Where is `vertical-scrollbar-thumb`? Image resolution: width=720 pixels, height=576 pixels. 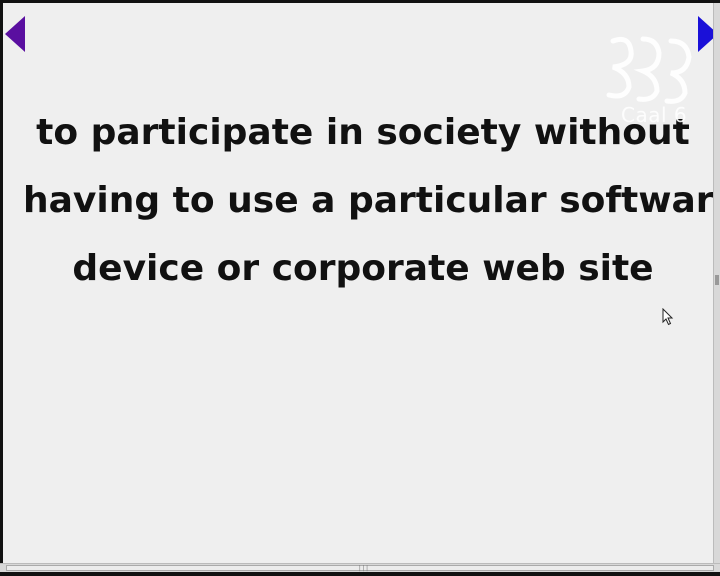
vertical-scrollbar-thumb is located at coordinates (717, 280).